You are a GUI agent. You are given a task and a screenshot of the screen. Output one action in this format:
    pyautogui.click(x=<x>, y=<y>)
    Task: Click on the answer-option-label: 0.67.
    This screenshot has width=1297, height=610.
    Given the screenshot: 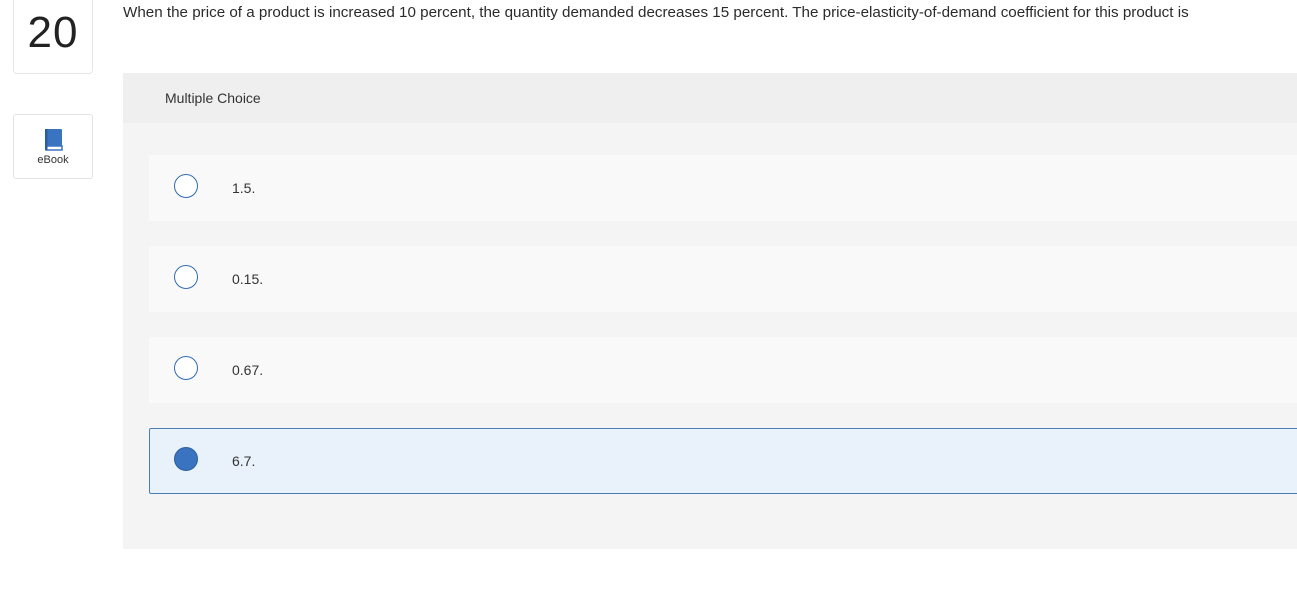 What is the action you would take?
    pyautogui.click(x=248, y=370)
    